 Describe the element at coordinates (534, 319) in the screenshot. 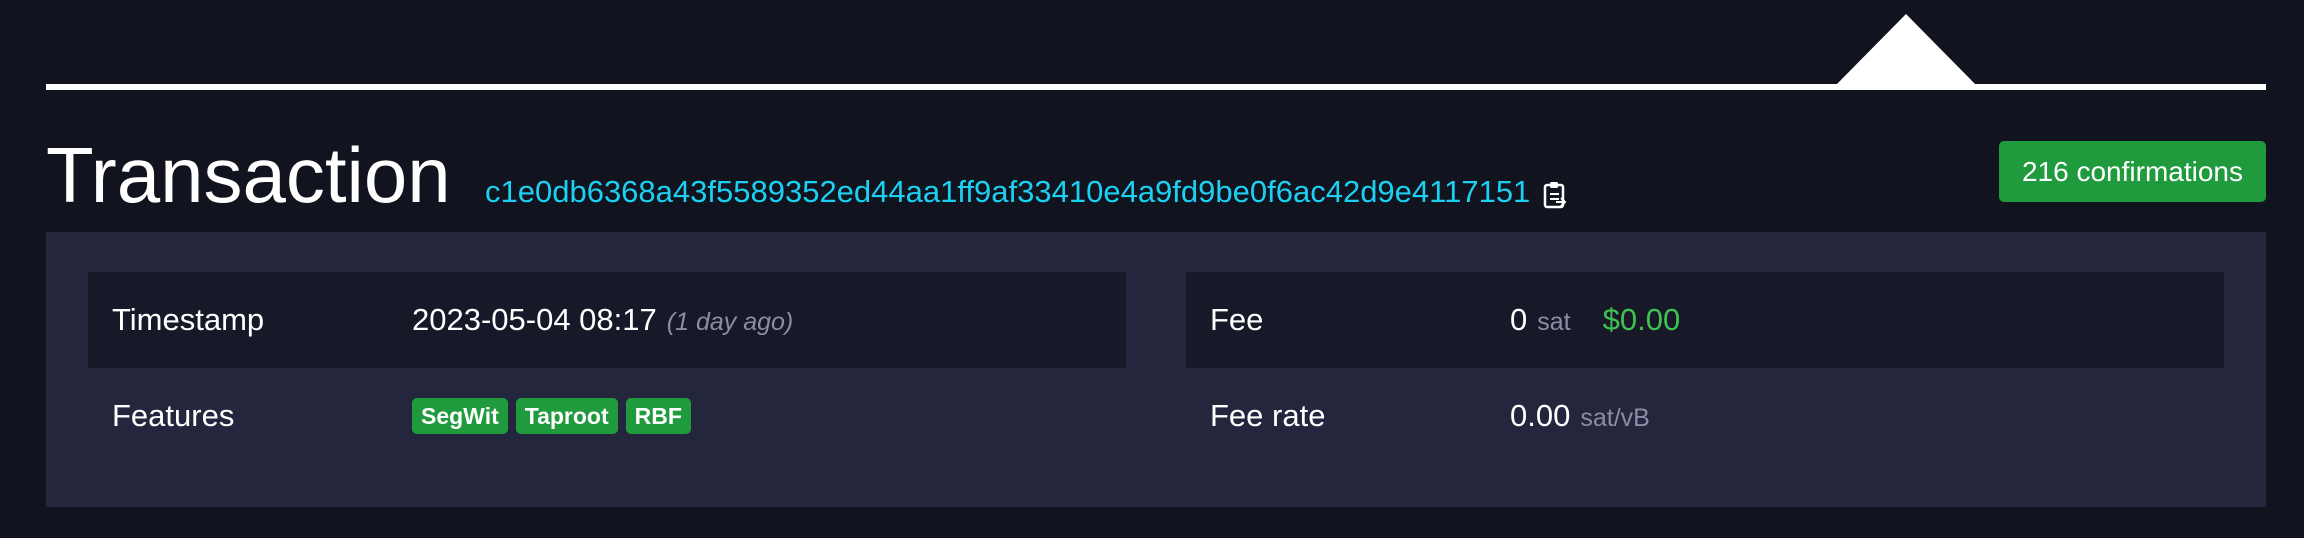

I see `timestamp-value: 2023-05-04 08:17` at that location.